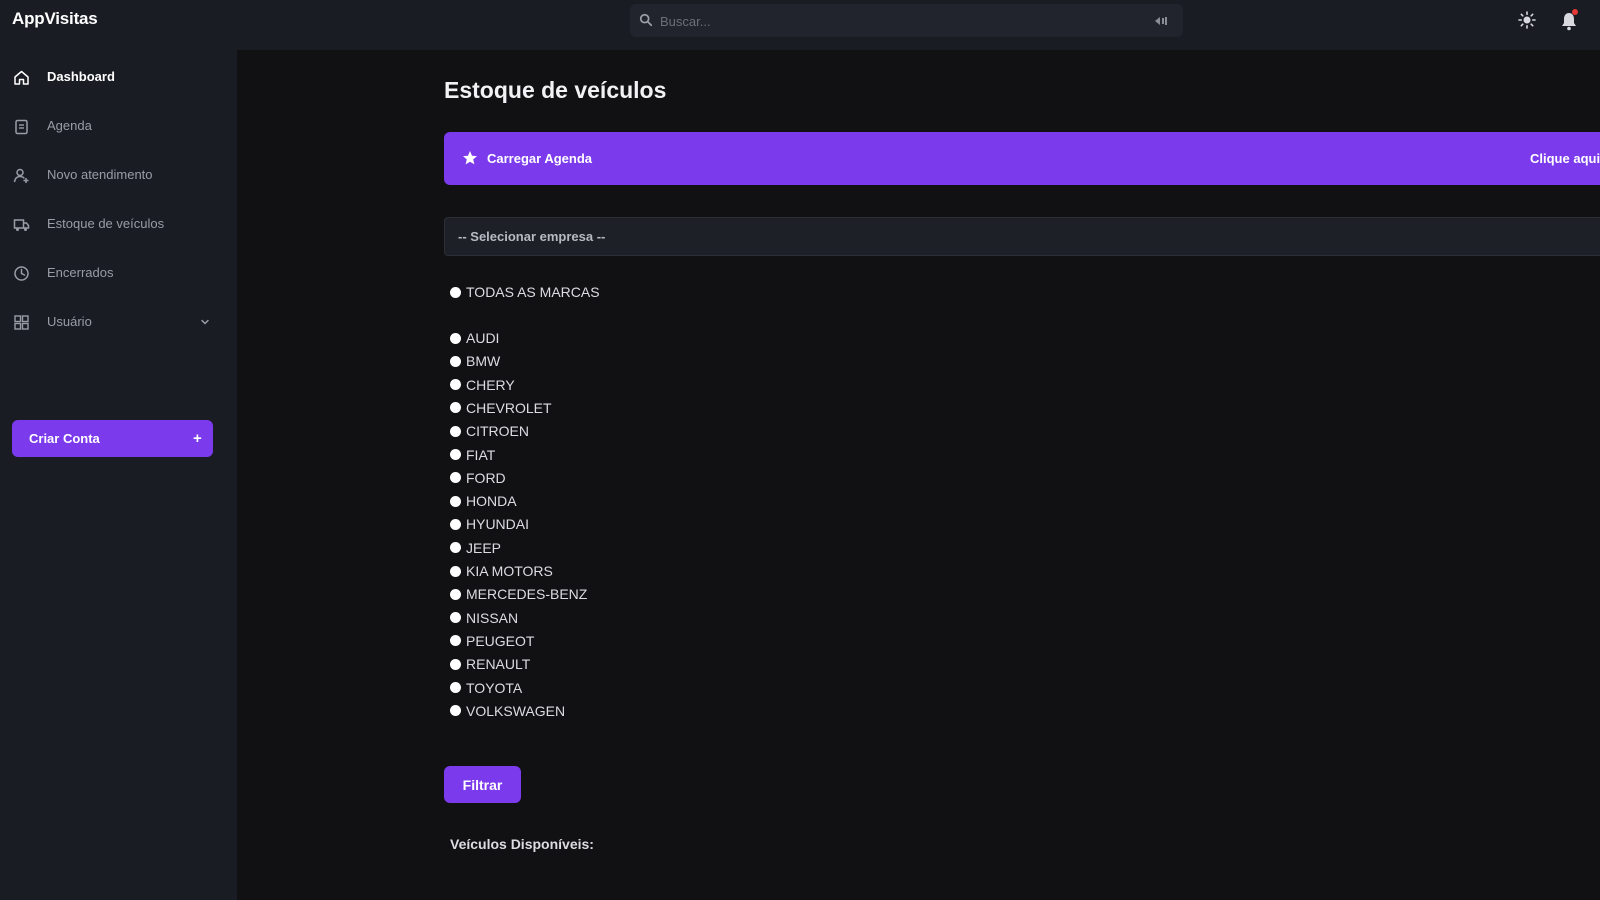  I want to click on brand-option: CHERY, so click(482, 385).